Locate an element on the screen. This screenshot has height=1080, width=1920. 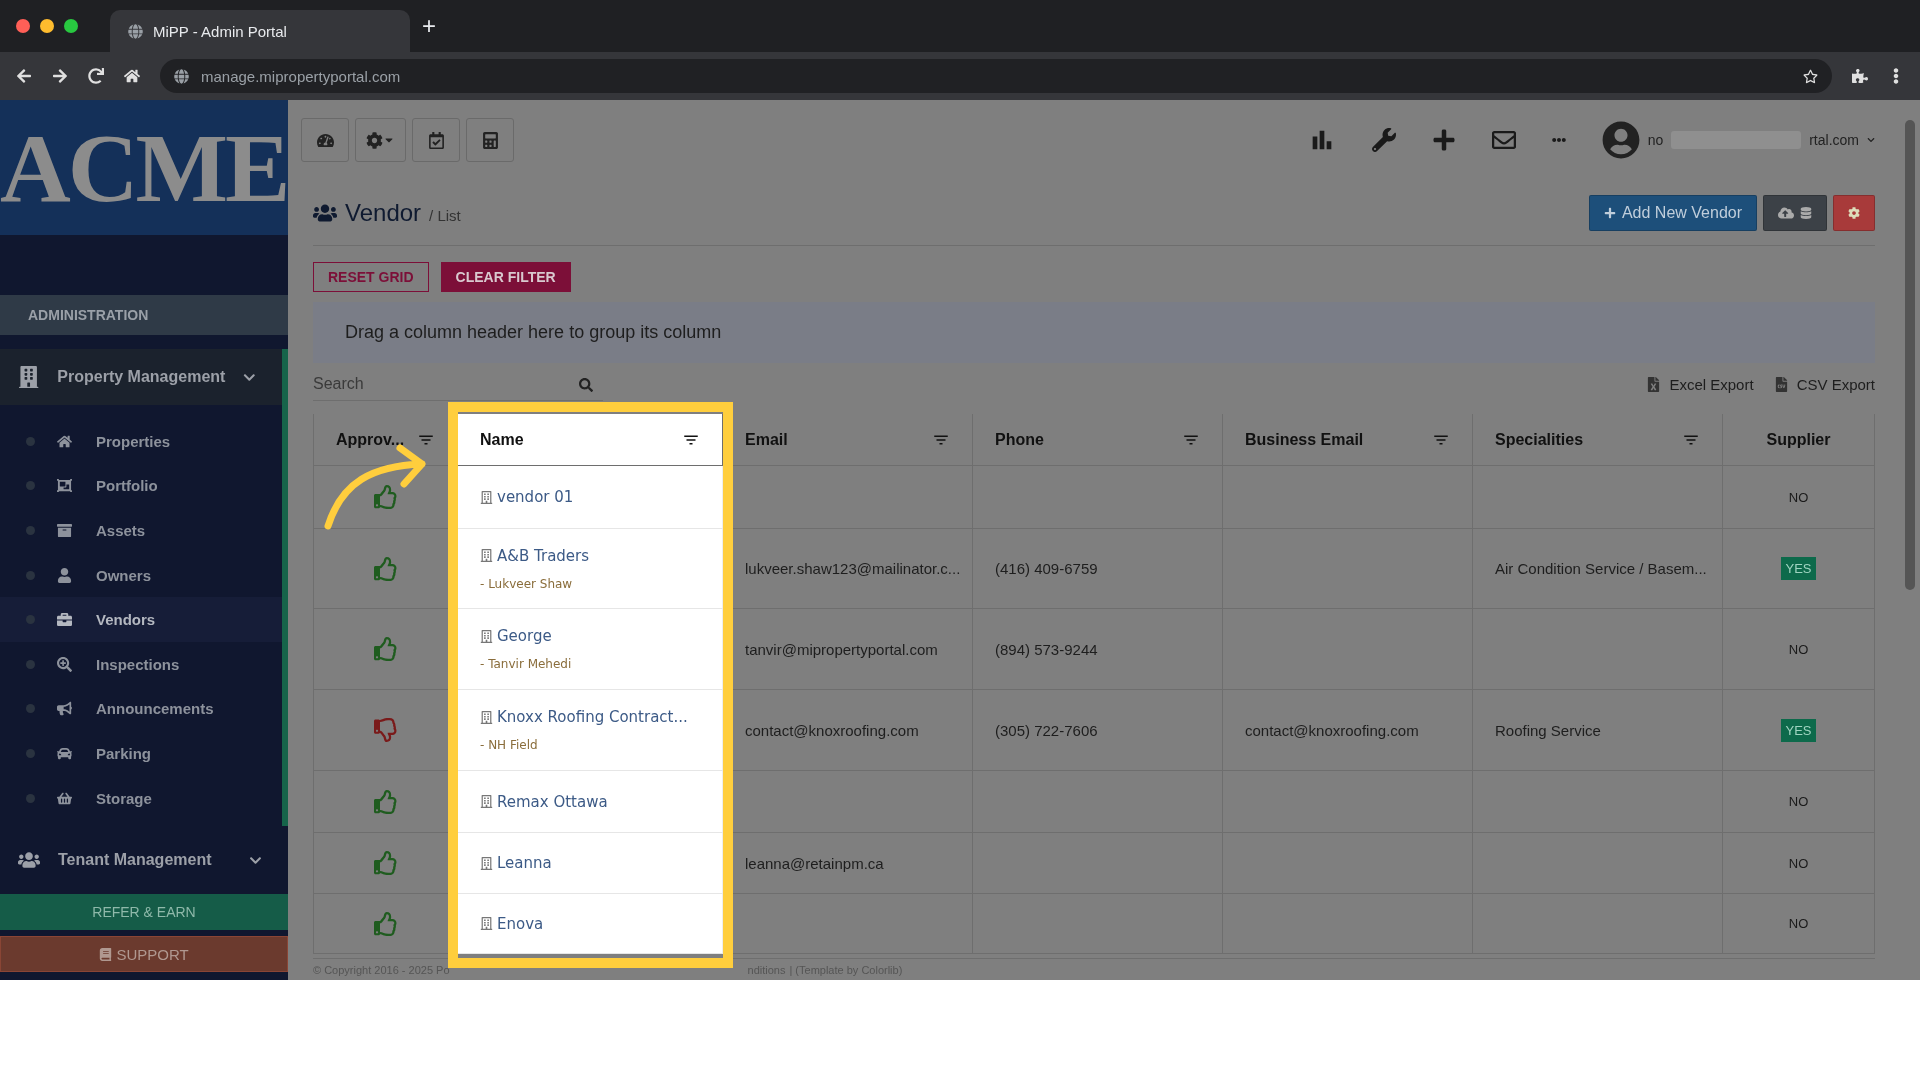
settings-dropdown-button is located at coordinates (380, 140).